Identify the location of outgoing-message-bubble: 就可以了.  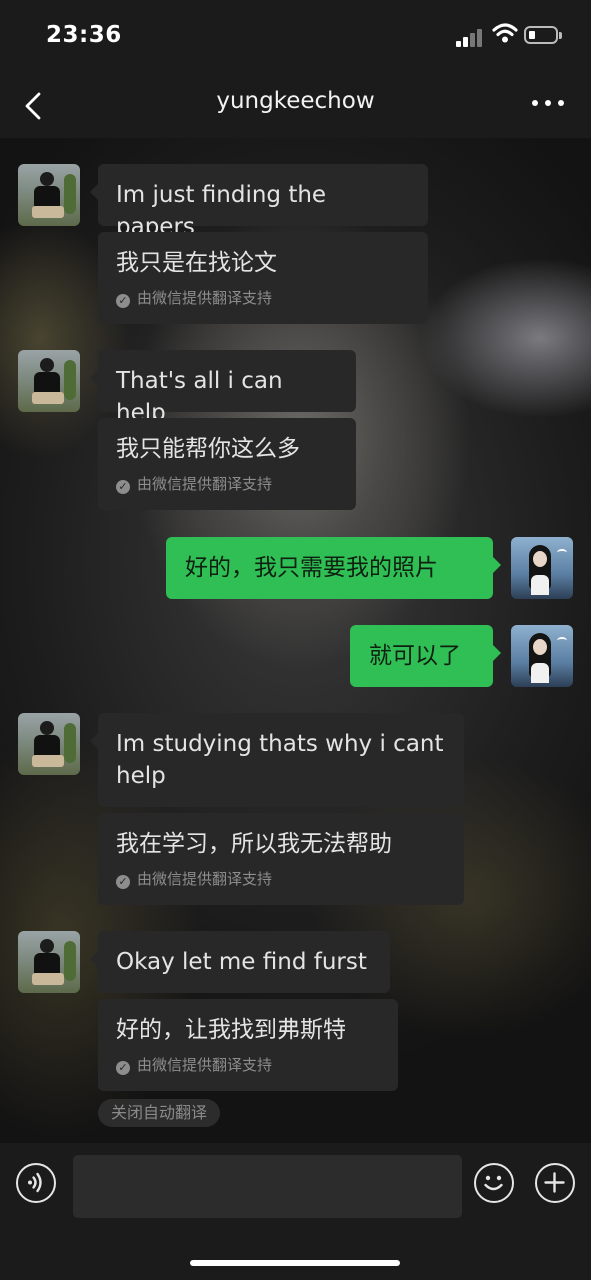
(425, 656).